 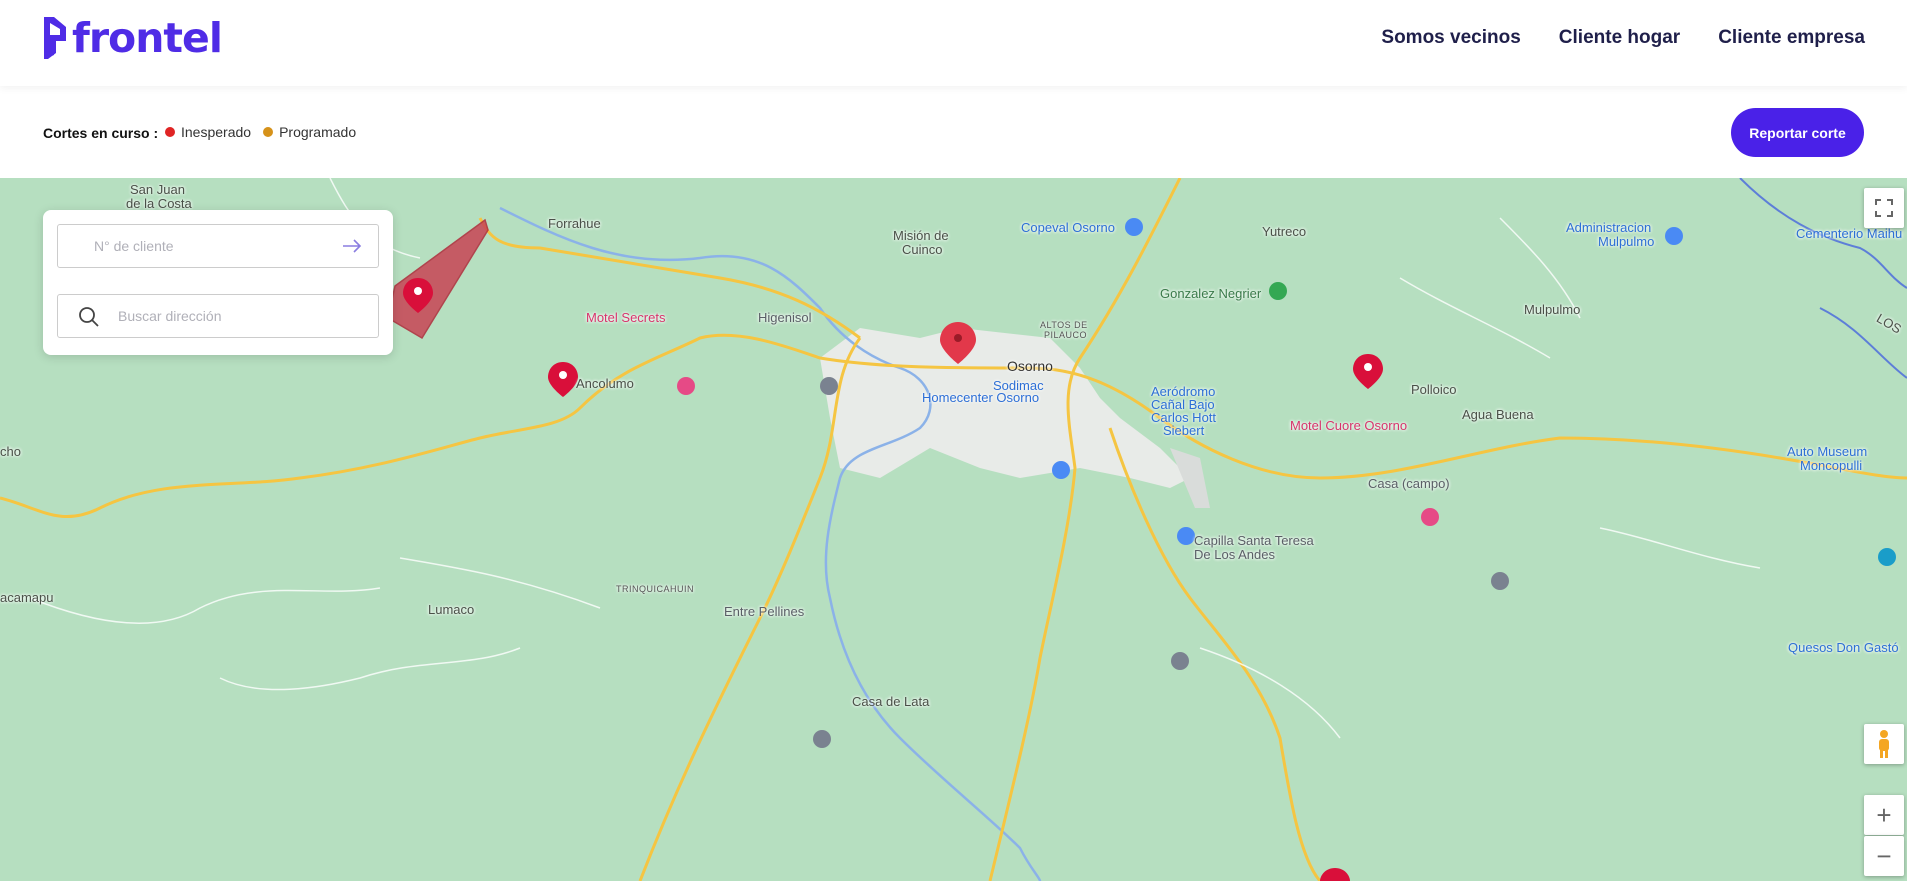 I want to click on map-label-motel-cuore: Motel Cuore Osorno, so click(x=1348, y=425).